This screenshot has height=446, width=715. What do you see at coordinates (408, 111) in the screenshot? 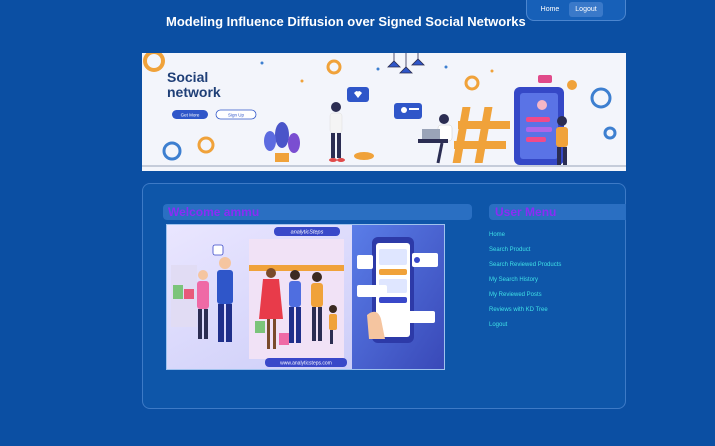
I see `profile-icon` at bounding box center [408, 111].